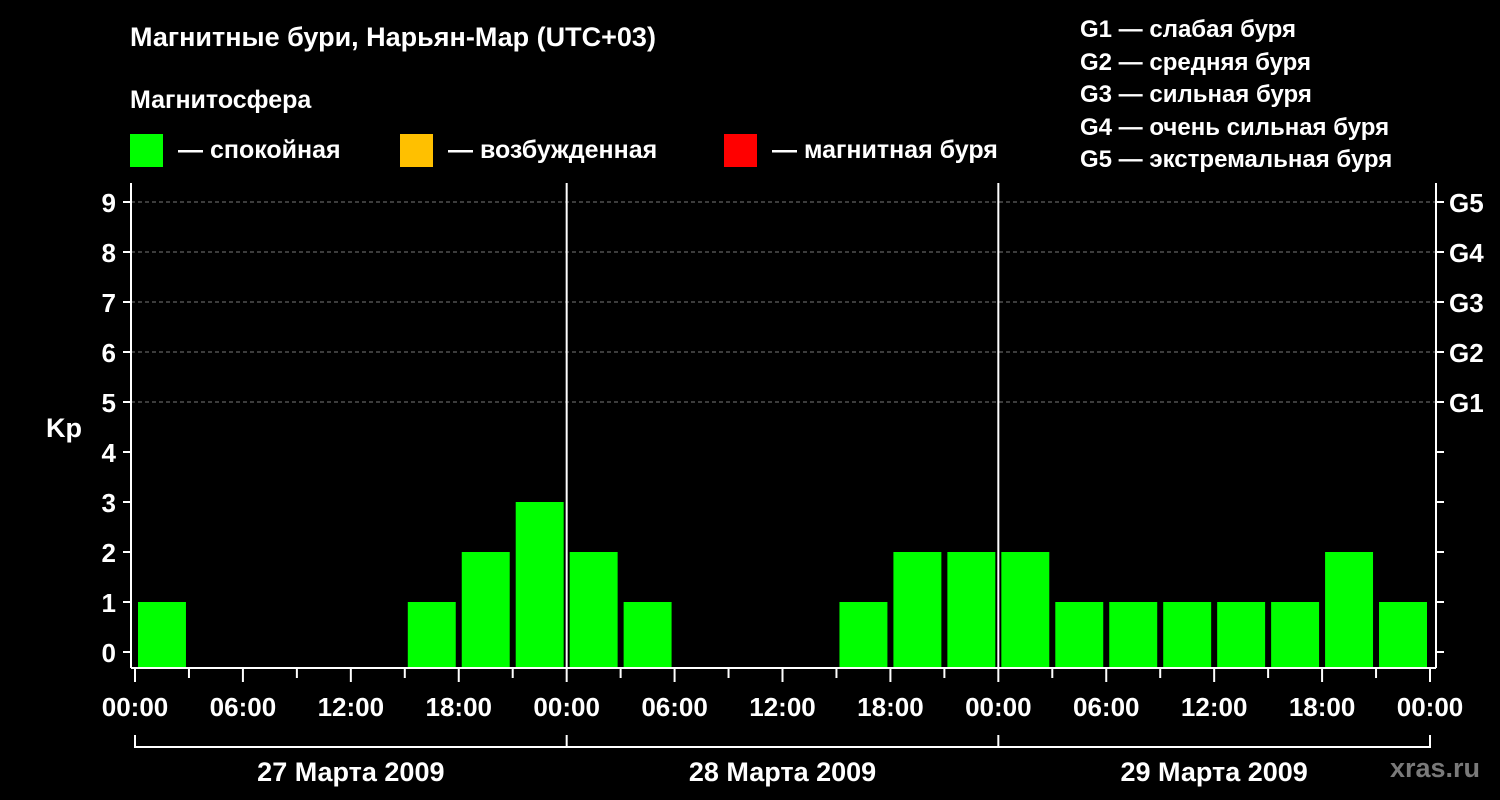  I want to click on y-tick-label-7: 7, so click(109, 303).